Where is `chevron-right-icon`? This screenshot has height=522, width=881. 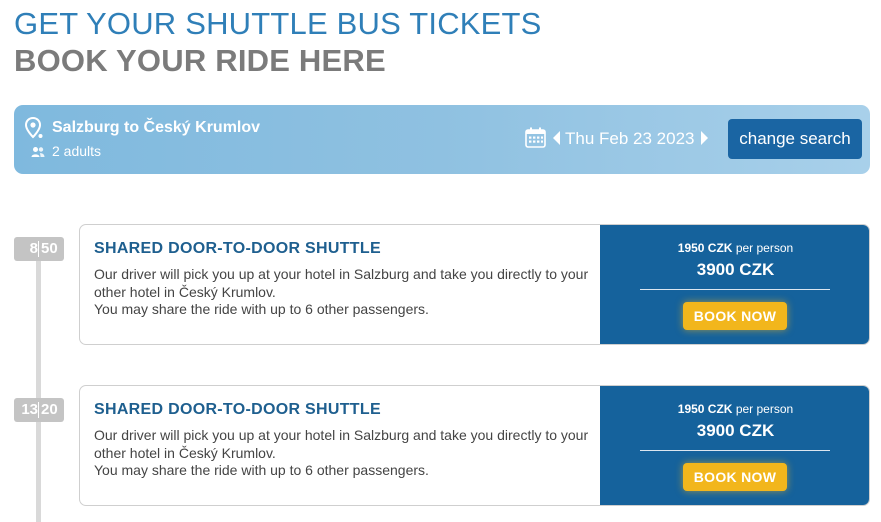
chevron-right-icon is located at coordinates (704, 138).